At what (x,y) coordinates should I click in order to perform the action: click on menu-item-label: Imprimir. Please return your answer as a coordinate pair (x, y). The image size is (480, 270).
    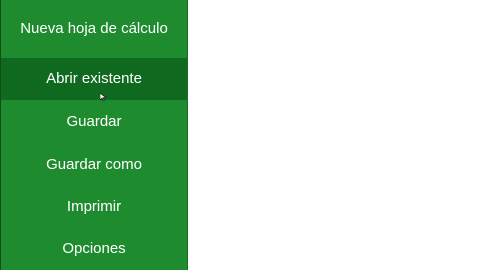
    Looking at the image, I should click on (94, 206).